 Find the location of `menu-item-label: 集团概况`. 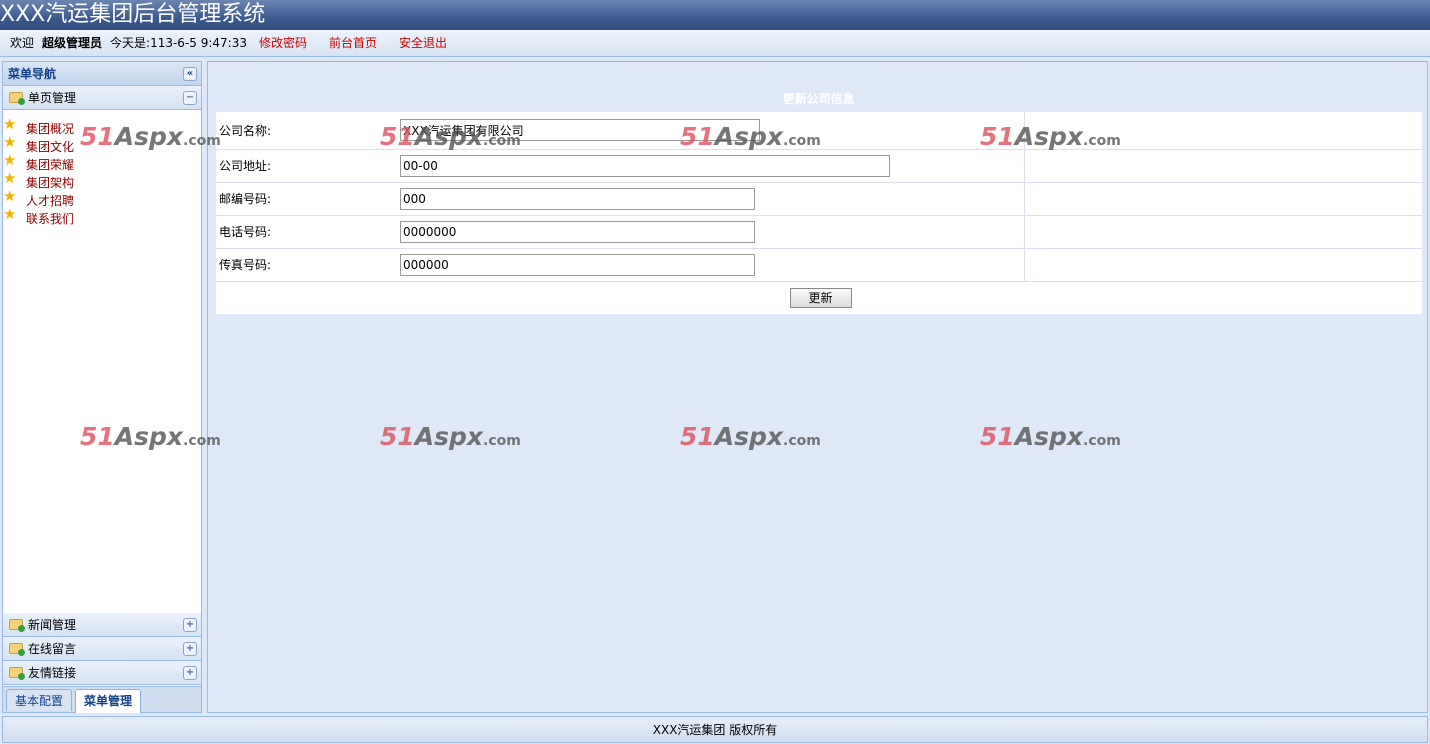

menu-item-label: 集团概况 is located at coordinates (50, 129).